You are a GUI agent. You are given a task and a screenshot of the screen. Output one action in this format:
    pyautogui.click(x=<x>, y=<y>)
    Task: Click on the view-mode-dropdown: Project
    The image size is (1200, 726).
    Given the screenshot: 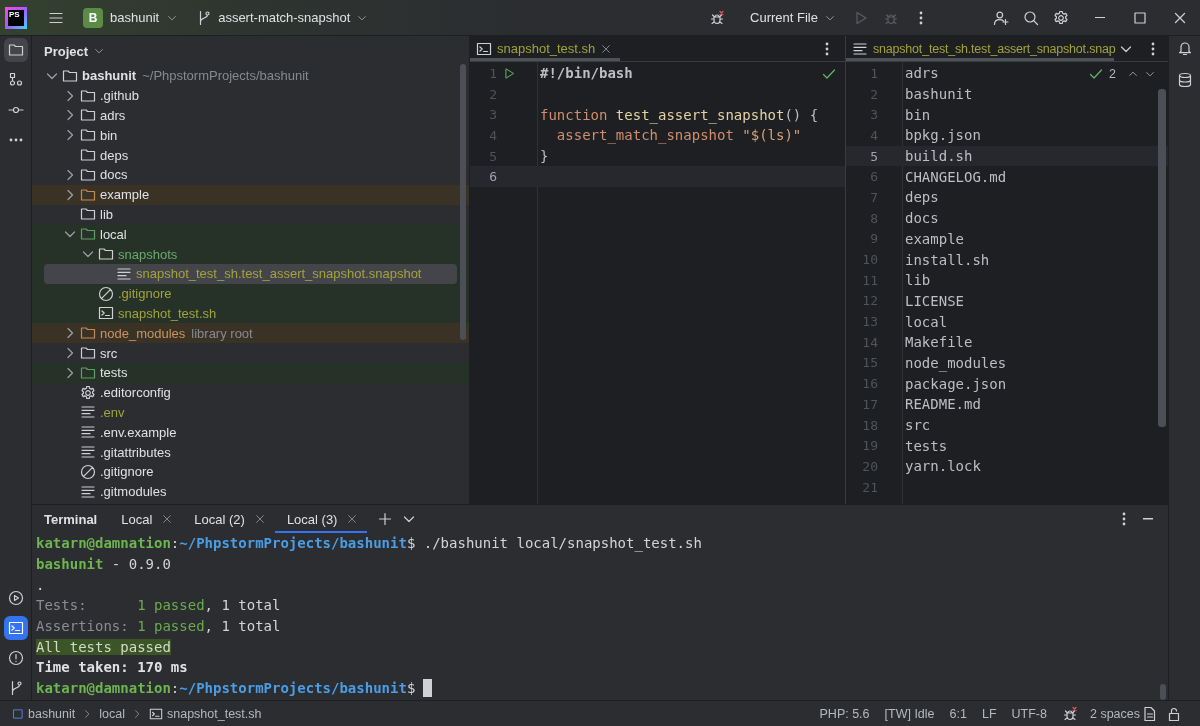 What is the action you would take?
    pyautogui.click(x=75, y=51)
    